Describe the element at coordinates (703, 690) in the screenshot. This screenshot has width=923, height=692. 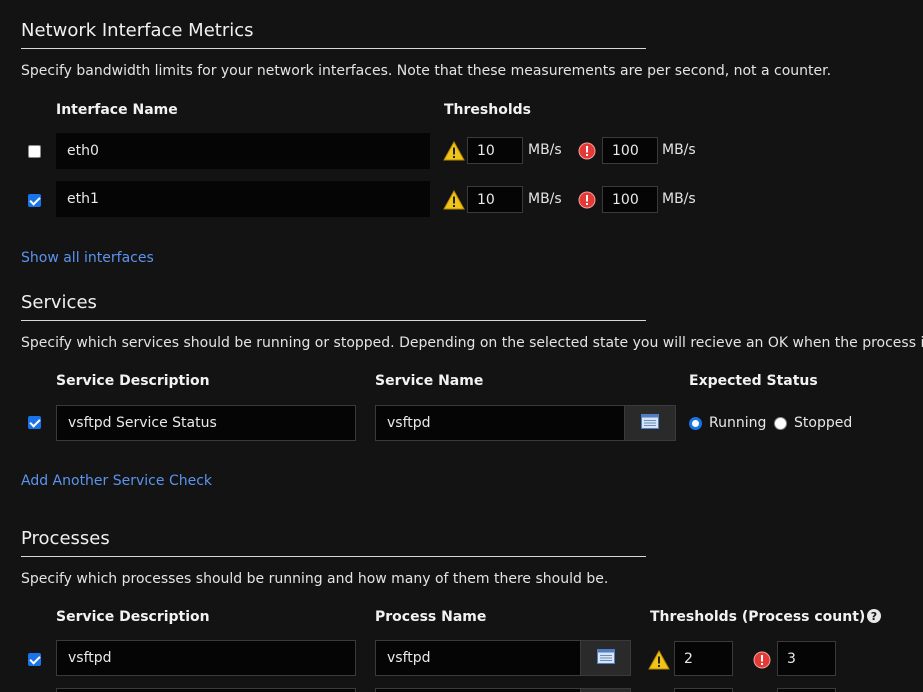
I see `next-process-warning-input` at that location.